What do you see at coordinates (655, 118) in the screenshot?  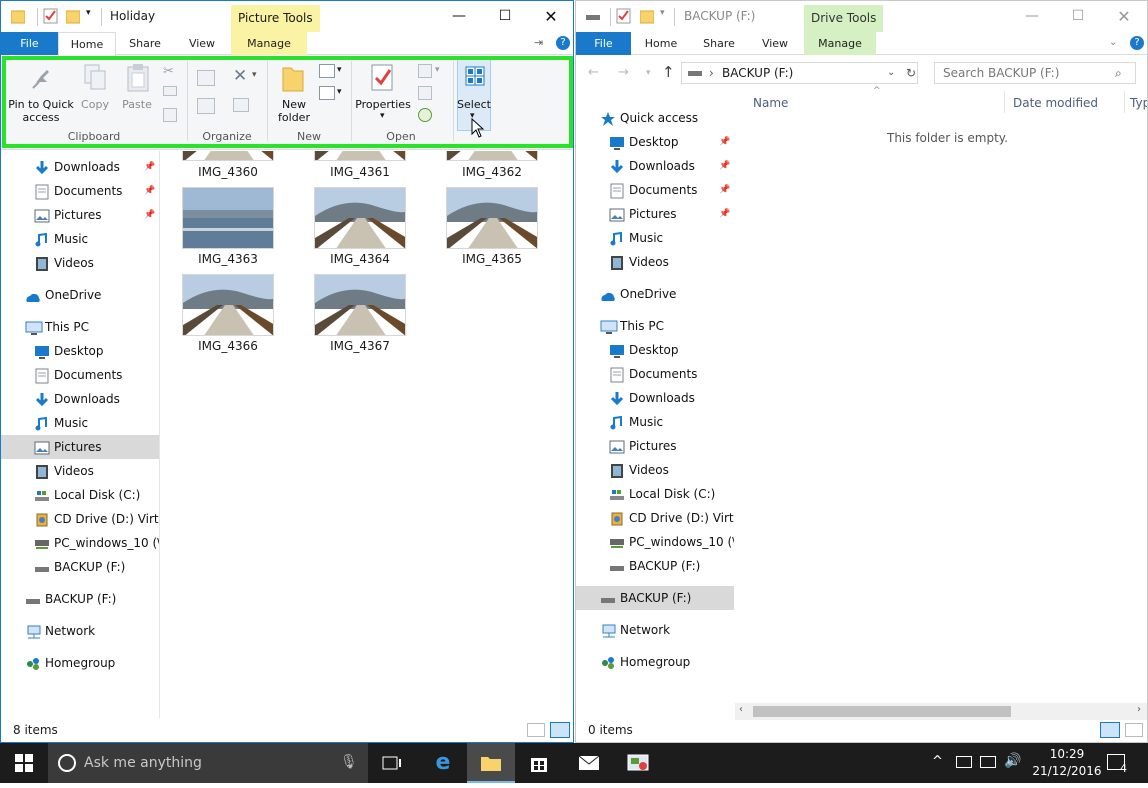 I see `nav-item-quick-access: Quick access` at bounding box center [655, 118].